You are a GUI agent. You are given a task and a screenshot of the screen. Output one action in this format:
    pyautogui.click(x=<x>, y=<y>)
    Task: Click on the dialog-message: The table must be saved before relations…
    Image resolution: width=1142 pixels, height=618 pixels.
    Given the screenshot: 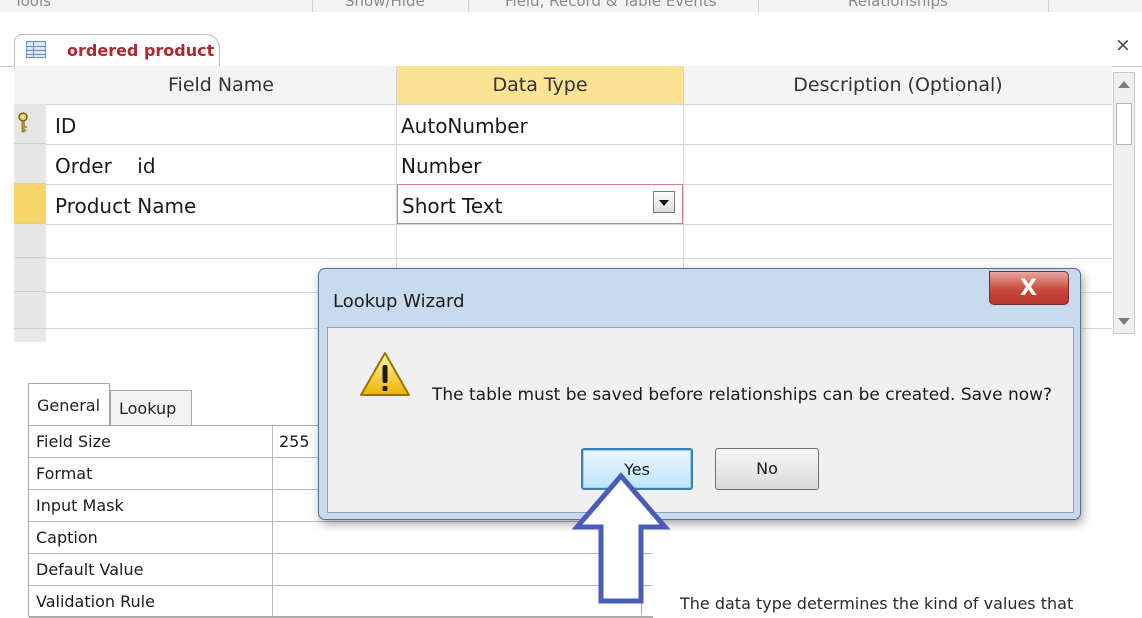 What is the action you would take?
    pyautogui.click(x=742, y=395)
    